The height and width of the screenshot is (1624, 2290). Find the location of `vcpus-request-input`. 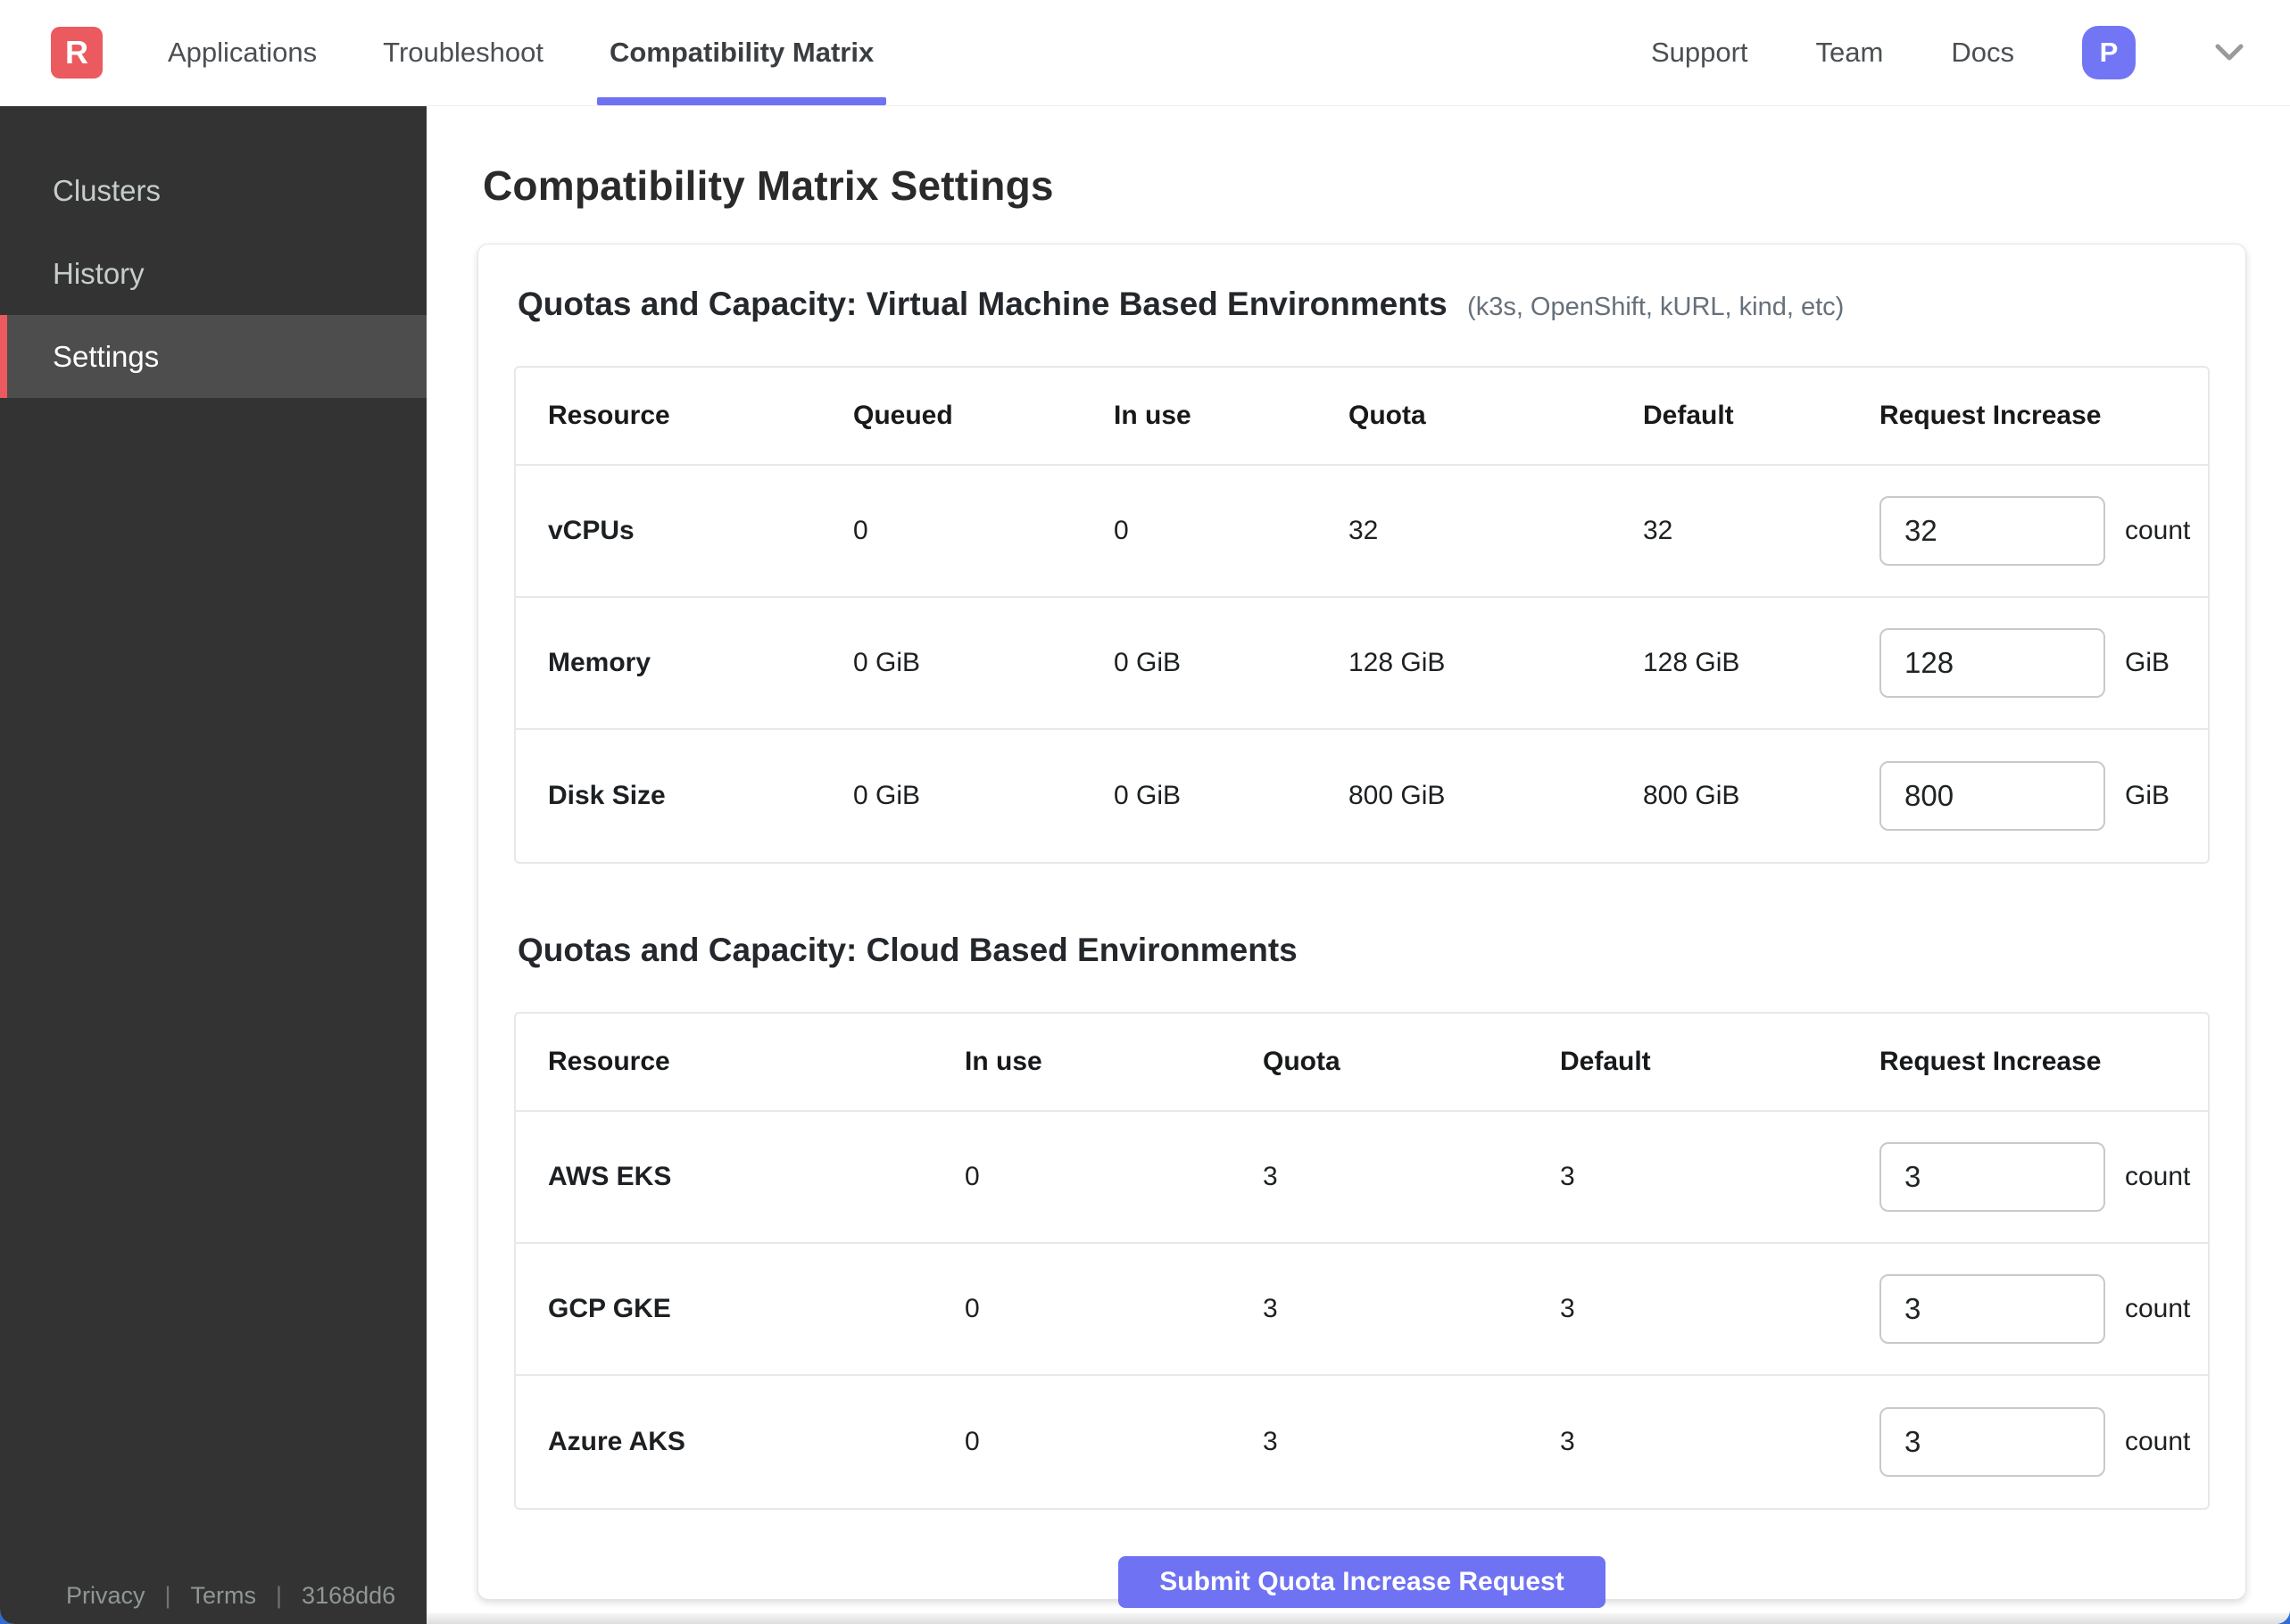

vcpus-request-input is located at coordinates (1992, 531).